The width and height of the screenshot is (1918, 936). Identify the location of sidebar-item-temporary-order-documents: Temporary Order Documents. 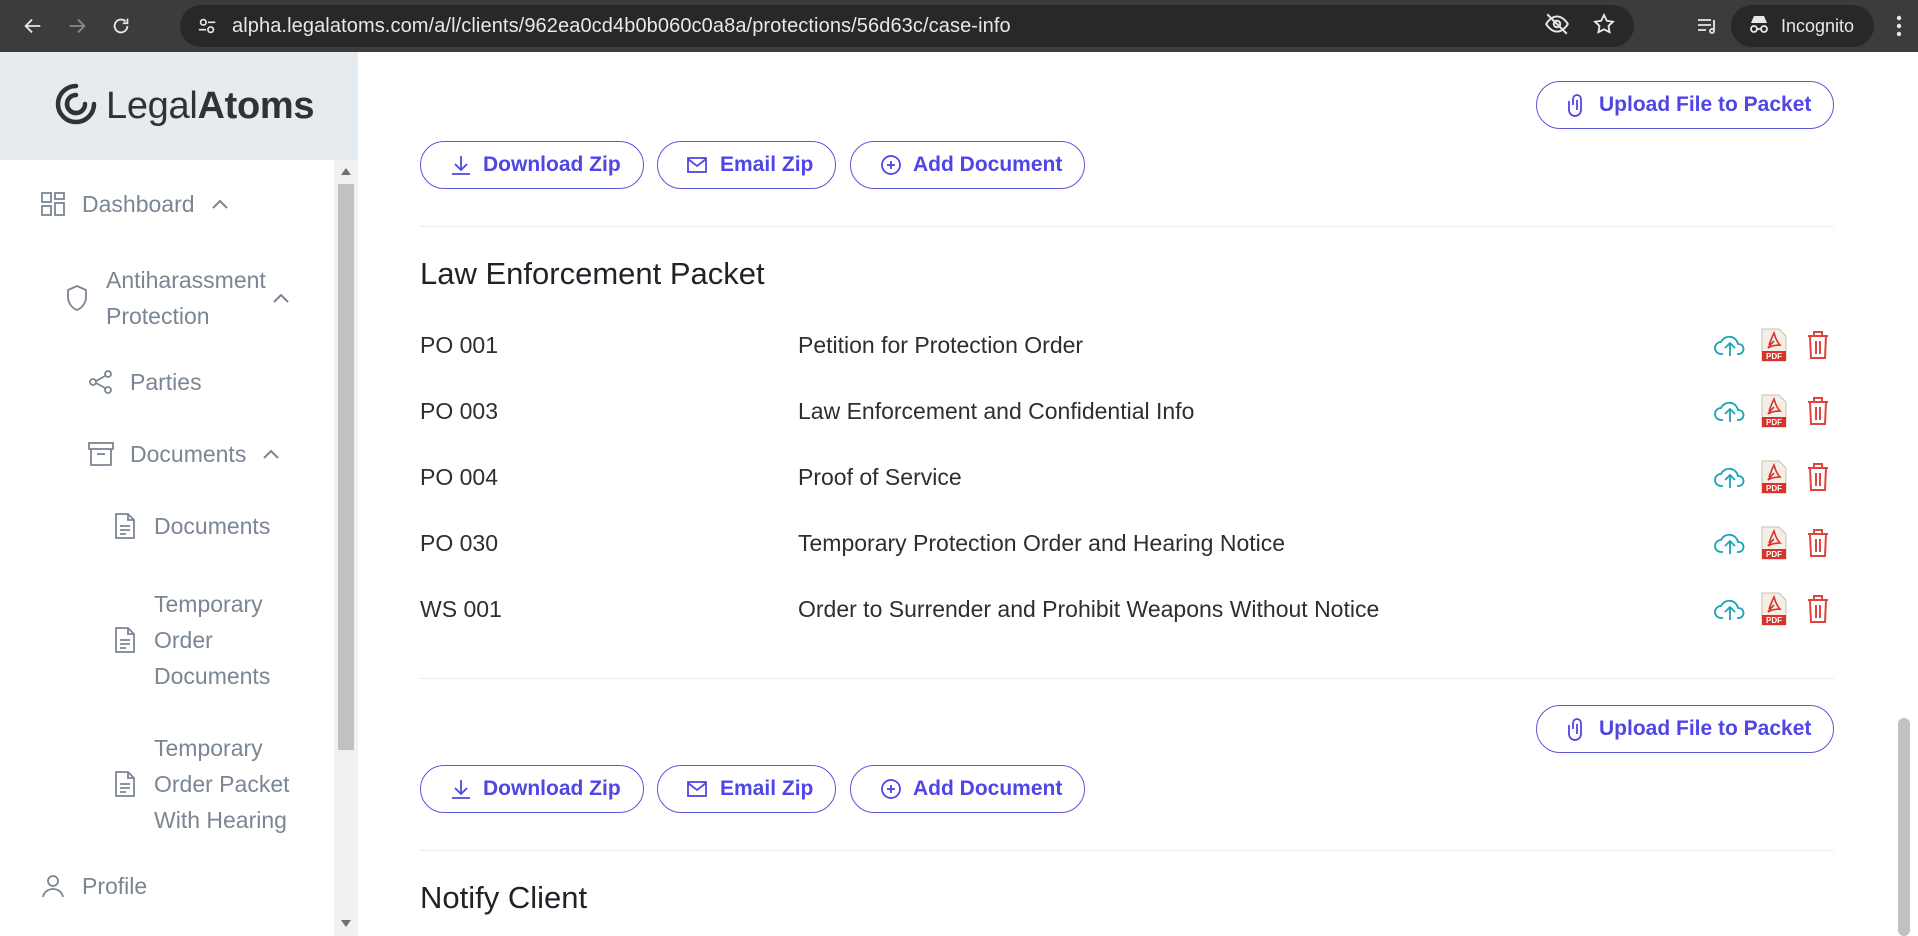
(202, 640).